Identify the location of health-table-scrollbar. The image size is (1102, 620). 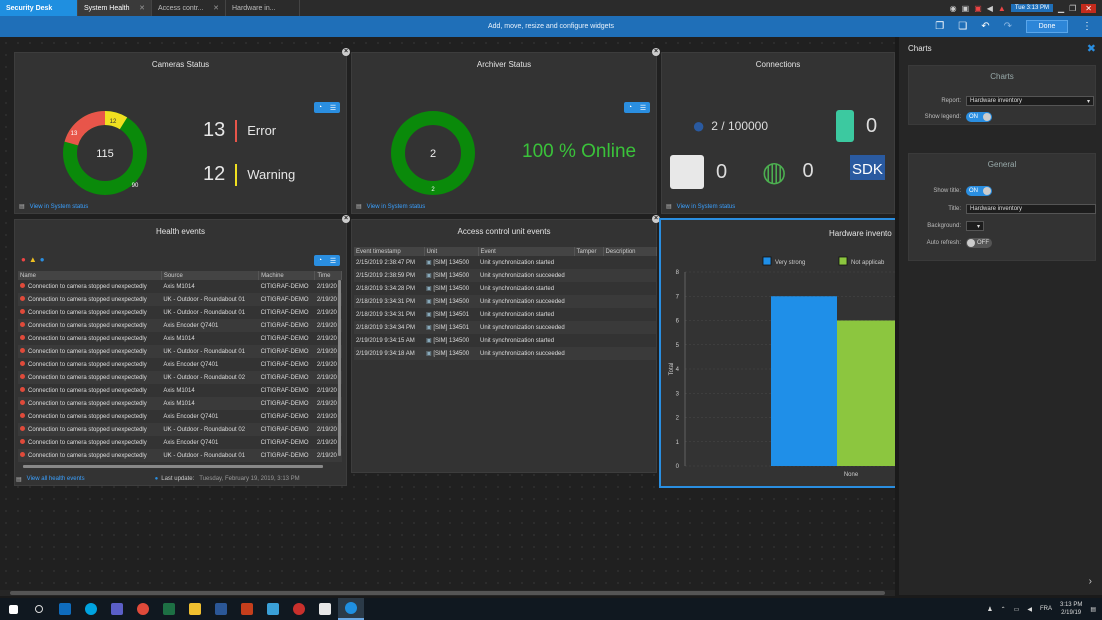
(339, 368).